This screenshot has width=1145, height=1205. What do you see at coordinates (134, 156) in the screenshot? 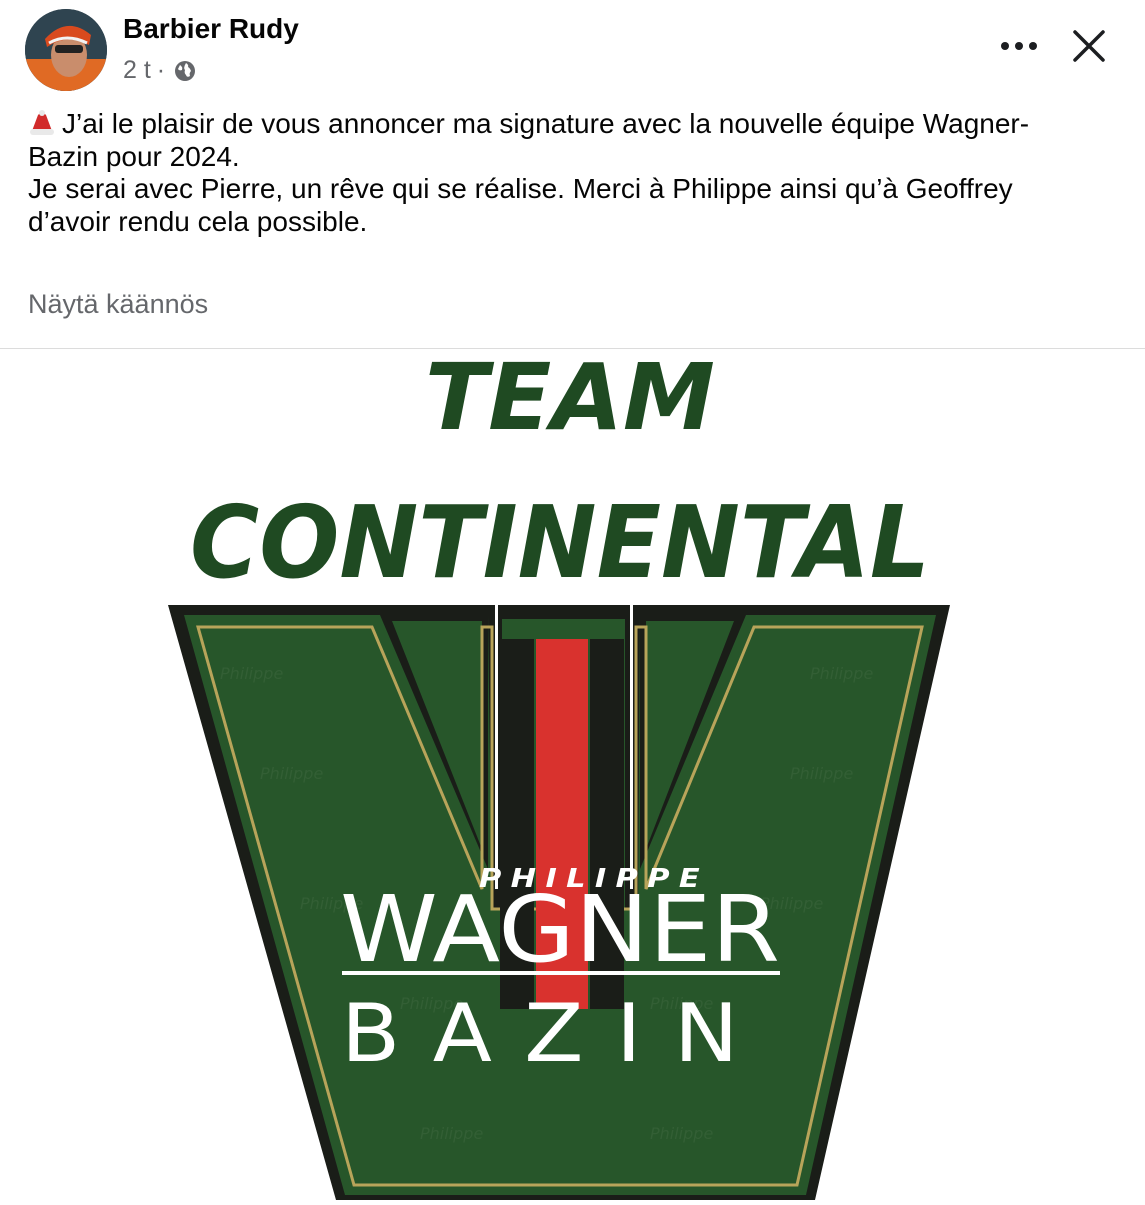
I see `post-text-line: Bazin pour 2024.` at bounding box center [134, 156].